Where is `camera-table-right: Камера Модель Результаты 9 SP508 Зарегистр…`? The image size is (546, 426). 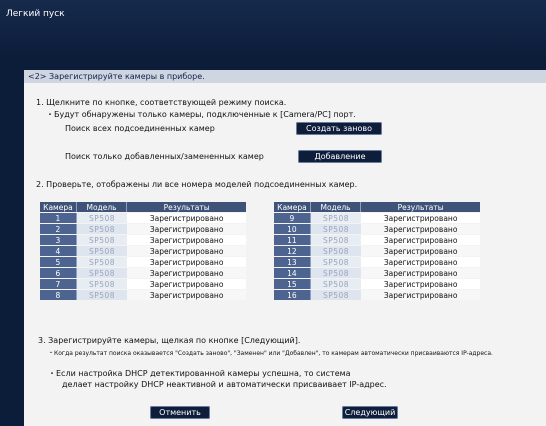
camera-table-right: Камера Модель Результаты 9 SP508 Зарегистр… is located at coordinates (377, 251).